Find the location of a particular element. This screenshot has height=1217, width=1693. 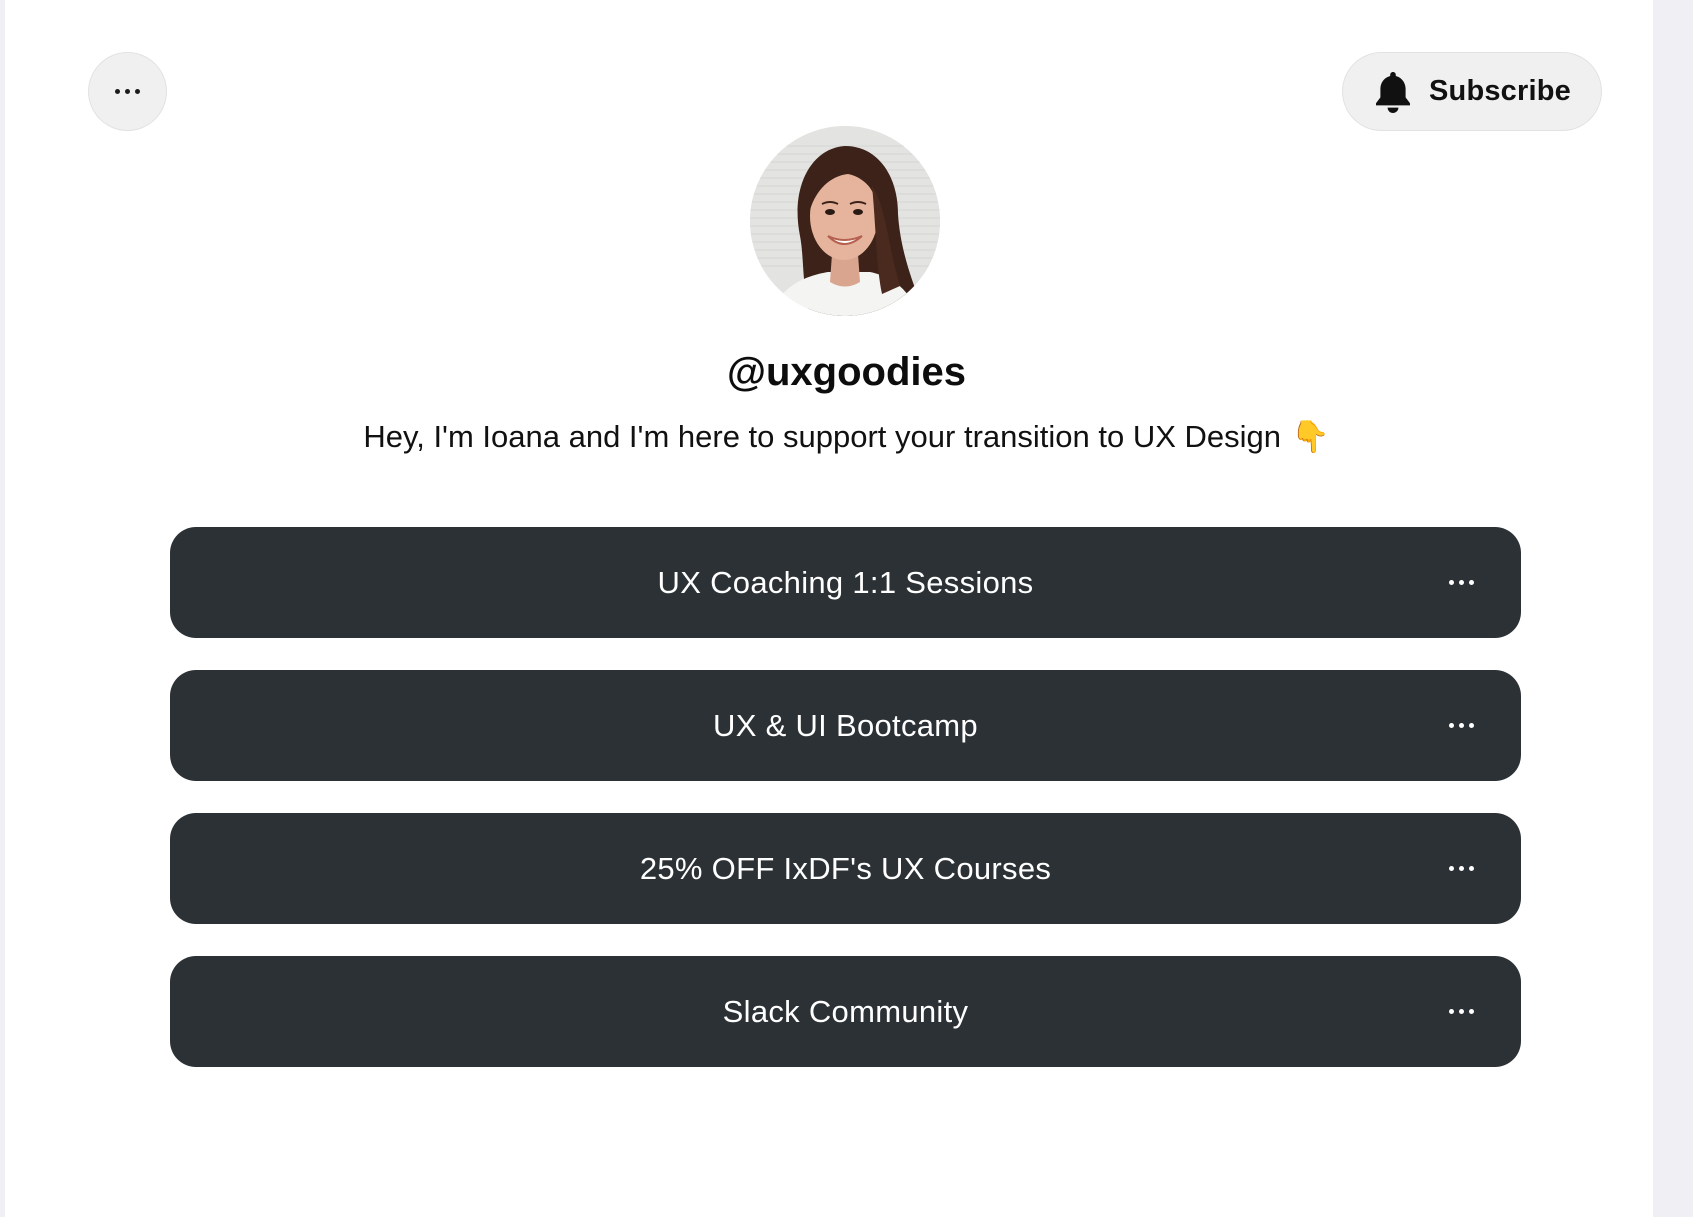

avatar is located at coordinates (845, 221).